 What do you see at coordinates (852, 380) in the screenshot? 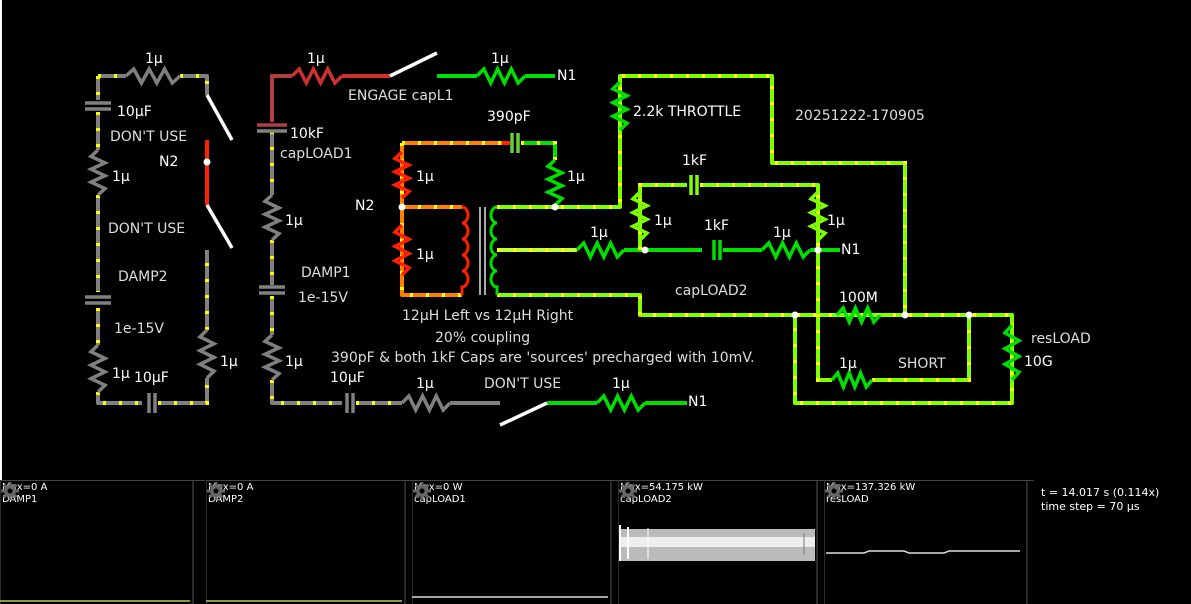
I see `resistor-1u-short` at bounding box center [852, 380].